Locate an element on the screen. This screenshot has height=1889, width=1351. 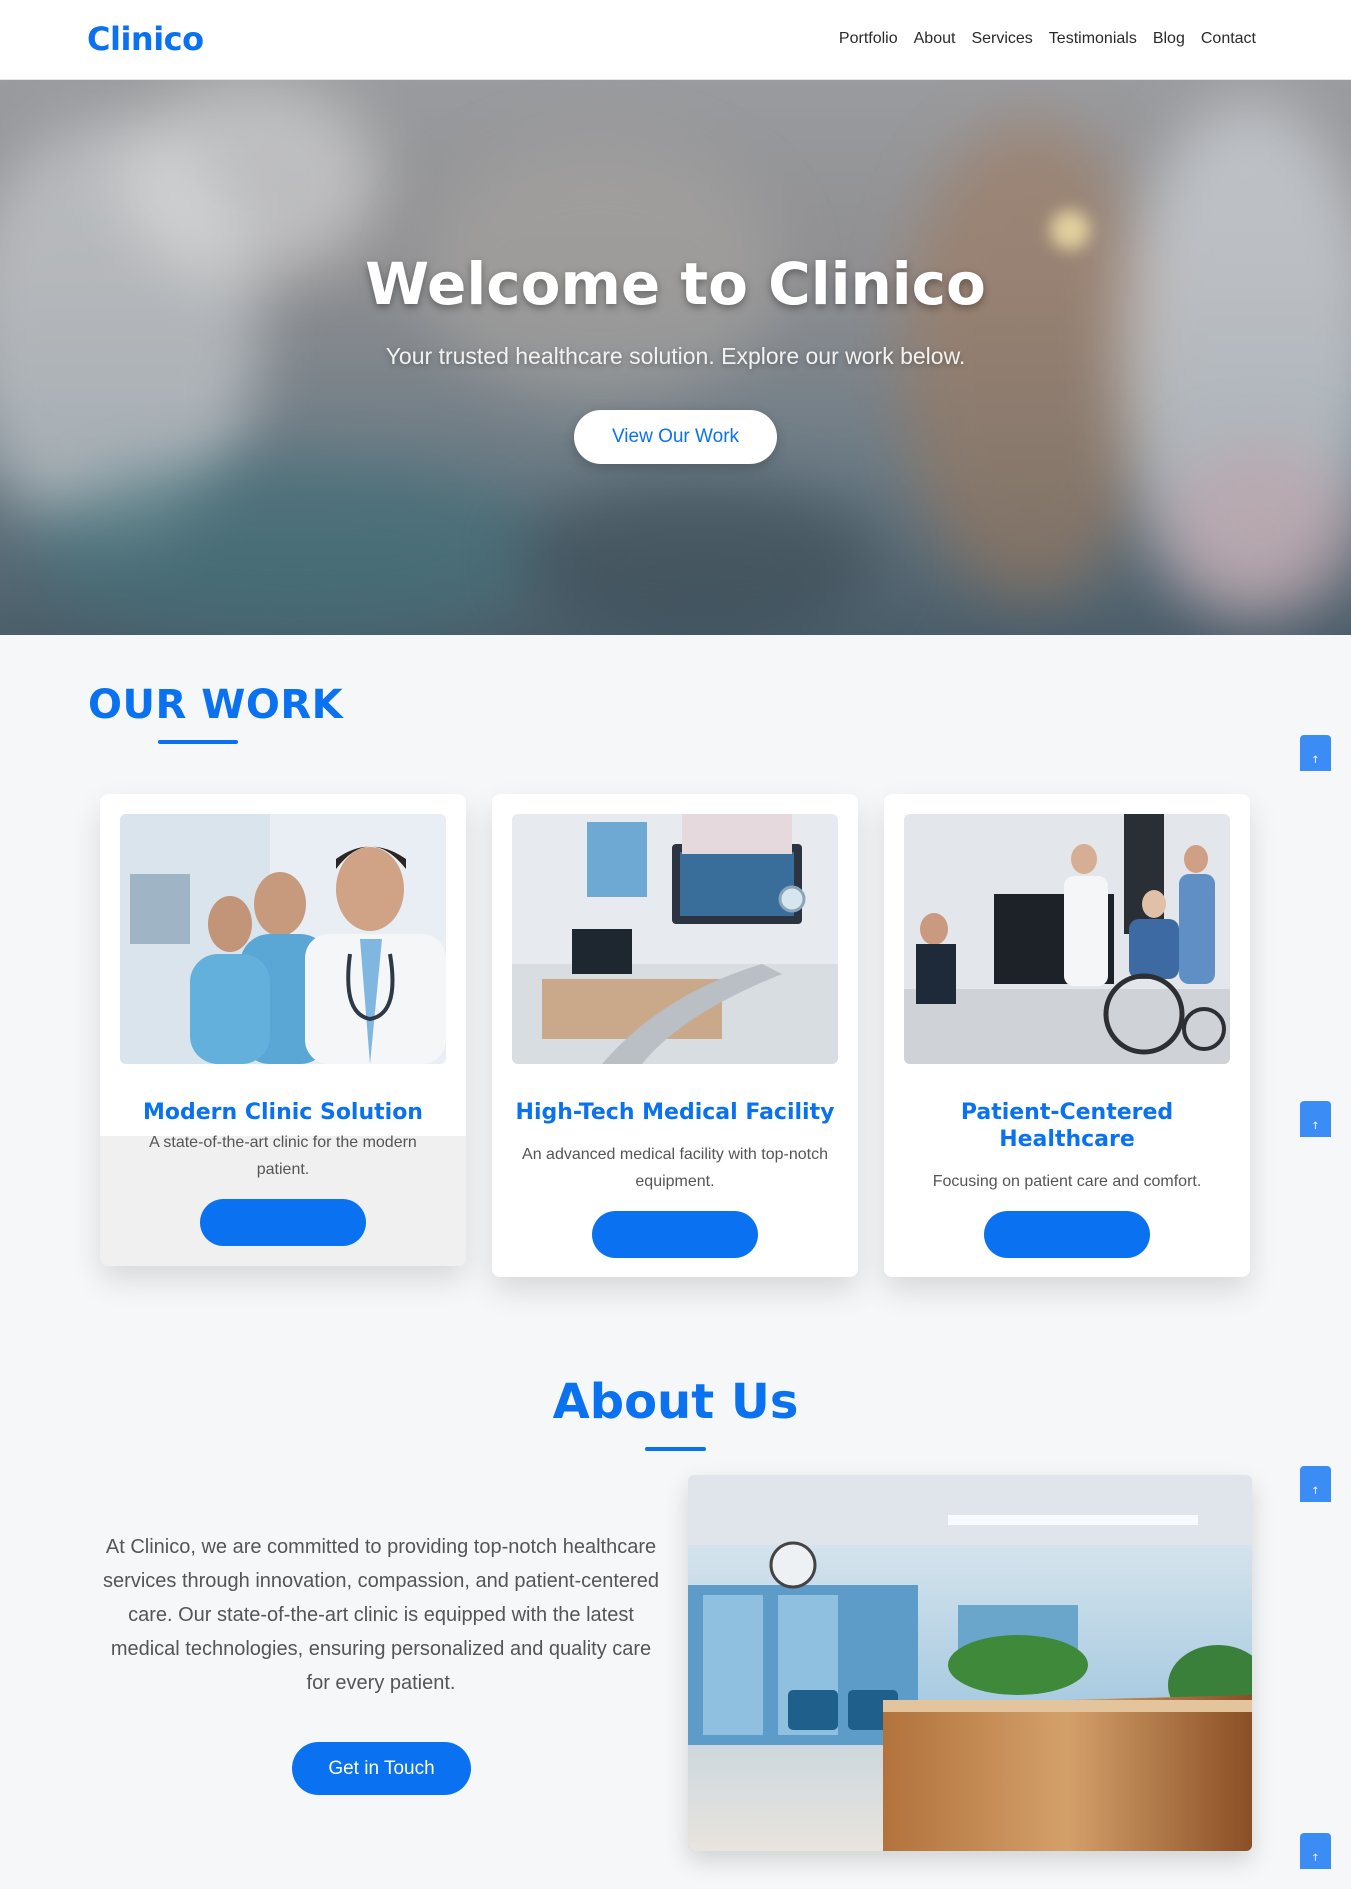
site-logo: Clinico is located at coordinates (145, 39).